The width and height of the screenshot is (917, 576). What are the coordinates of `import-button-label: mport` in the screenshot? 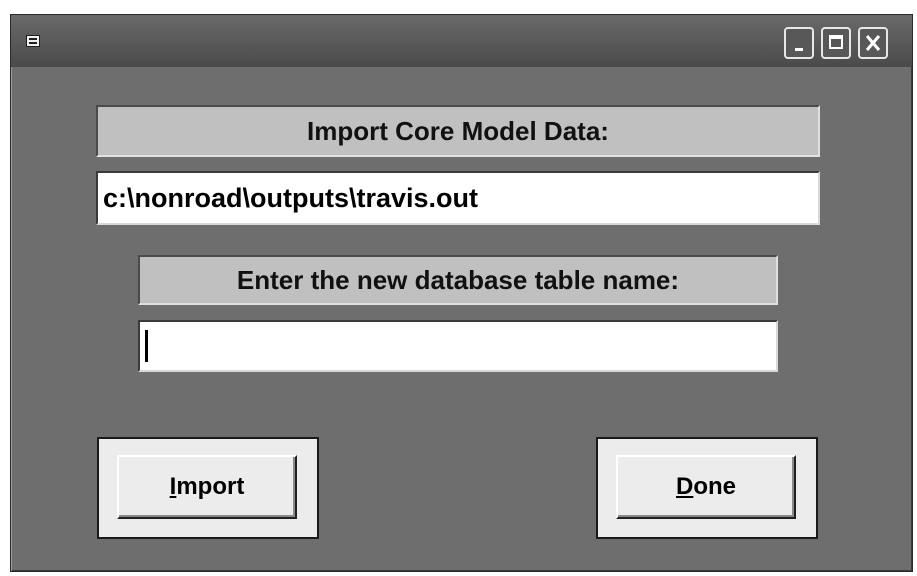 It's located at (210, 486).